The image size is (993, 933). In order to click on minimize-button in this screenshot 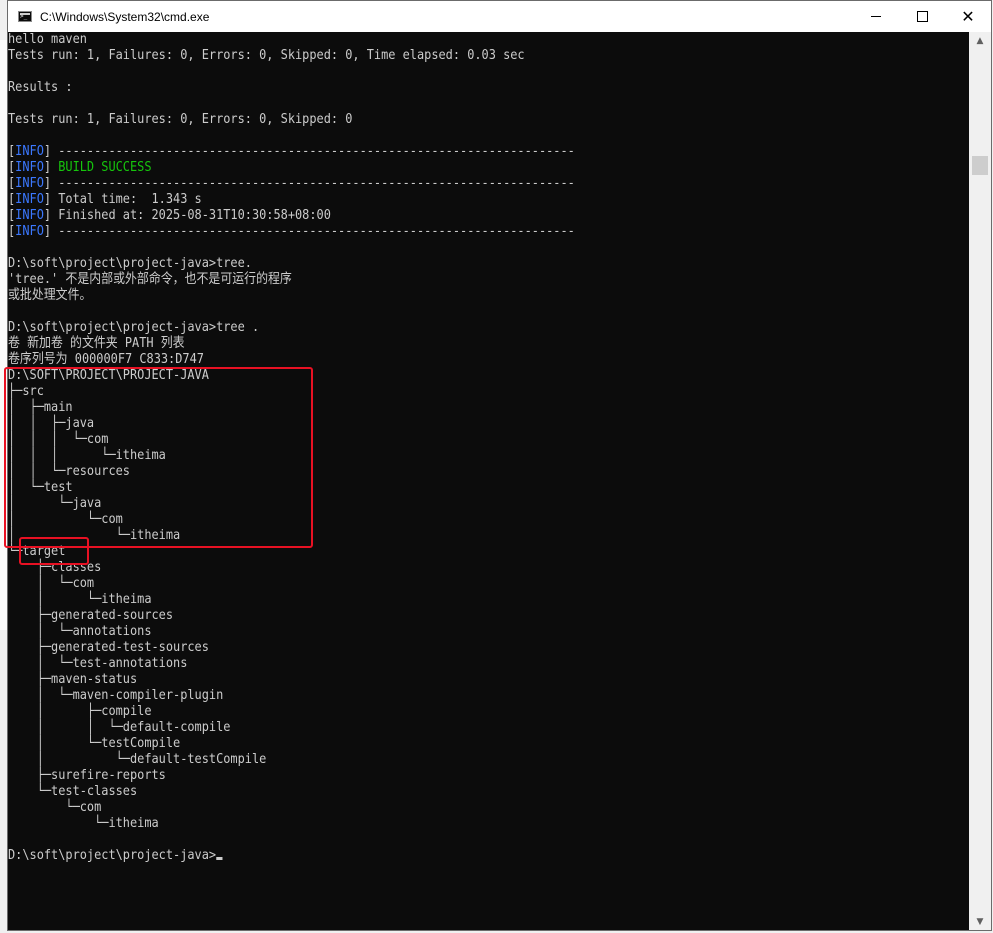, I will do `click(876, 16)`.